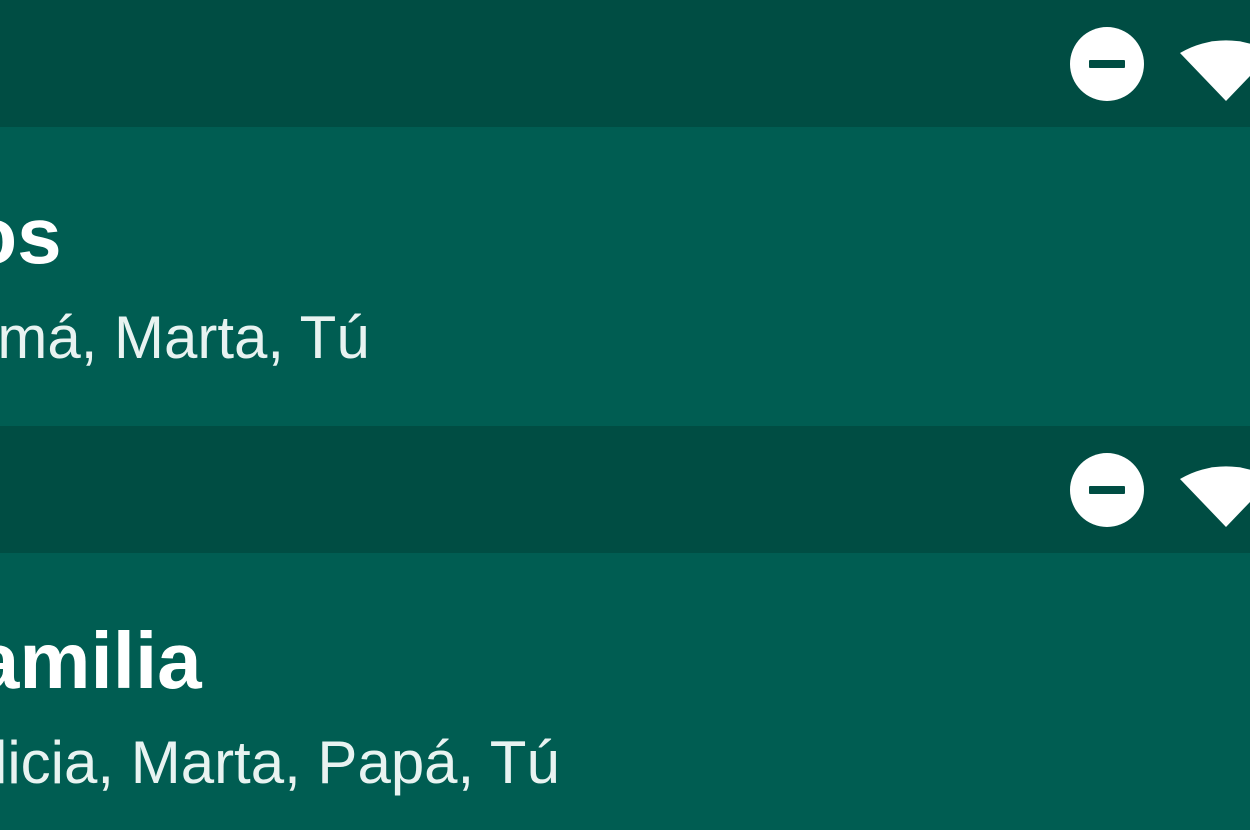 This screenshot has height=830, width=1250. What do you see at coordinates (31, 235) in the screenshot?
I see `chat-title: Hijos` at bounding box center [31, 235].